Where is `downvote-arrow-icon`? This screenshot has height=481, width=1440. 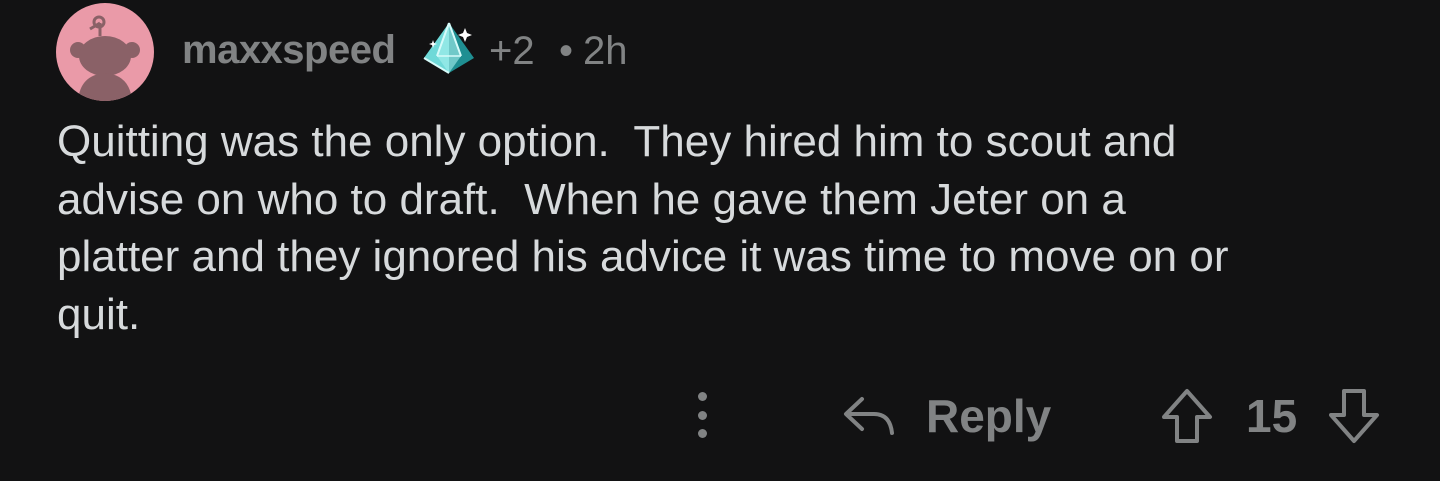 downvote-arrow-icon is located at coordinates (1354, 416).